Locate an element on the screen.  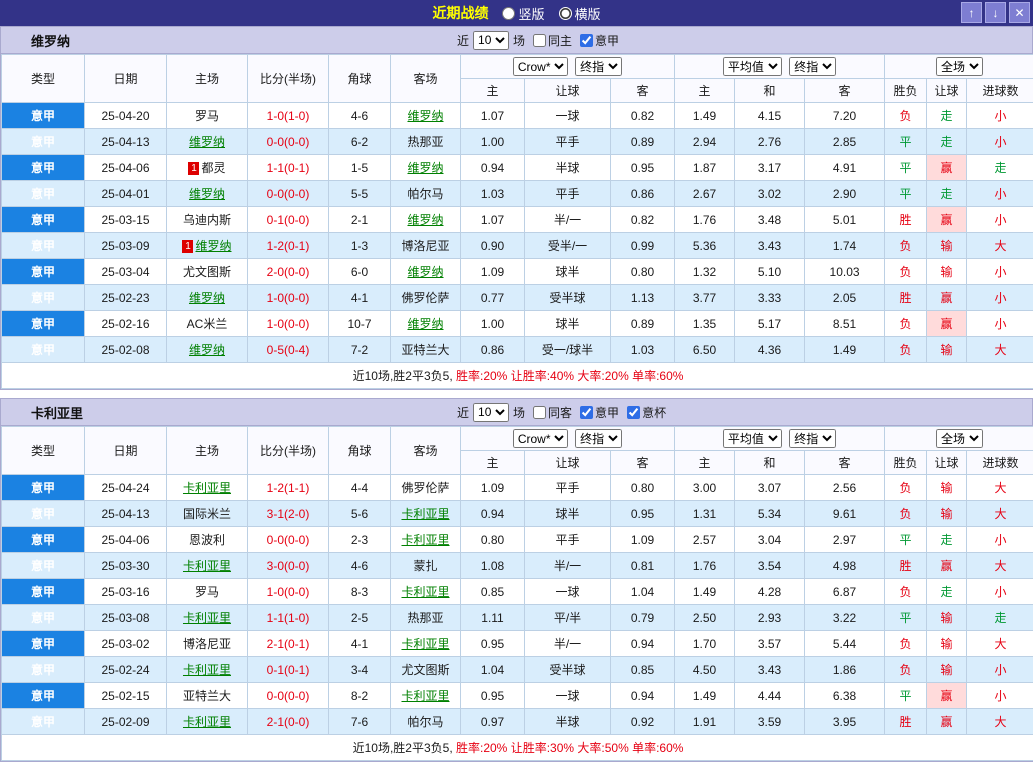
odds-cell: 受半/一 is located at coordinates (568, 246).